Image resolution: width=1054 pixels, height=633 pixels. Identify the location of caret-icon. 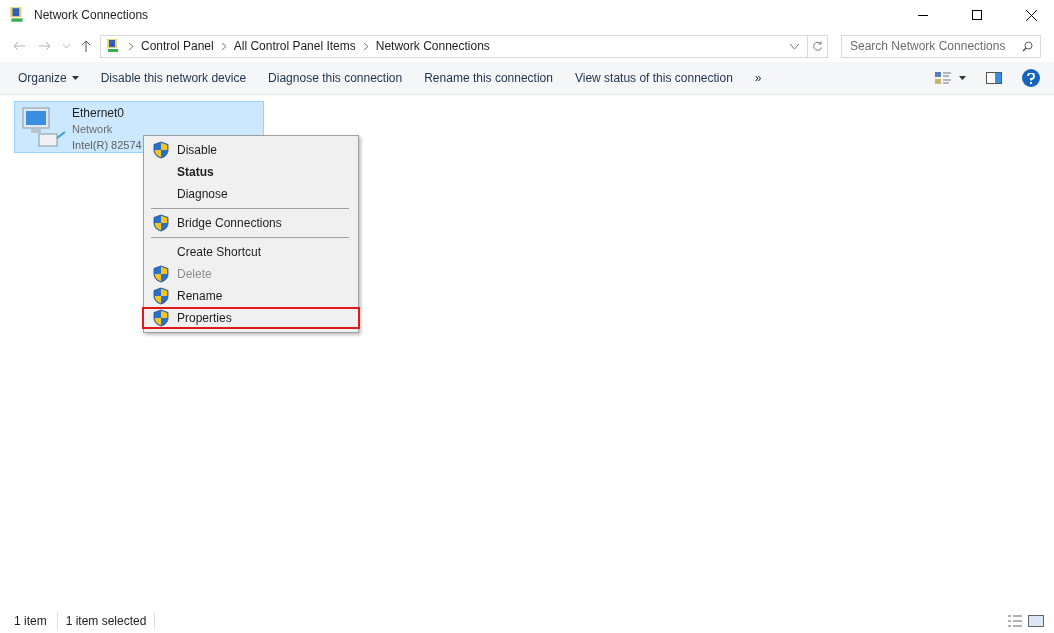
(962, 78).